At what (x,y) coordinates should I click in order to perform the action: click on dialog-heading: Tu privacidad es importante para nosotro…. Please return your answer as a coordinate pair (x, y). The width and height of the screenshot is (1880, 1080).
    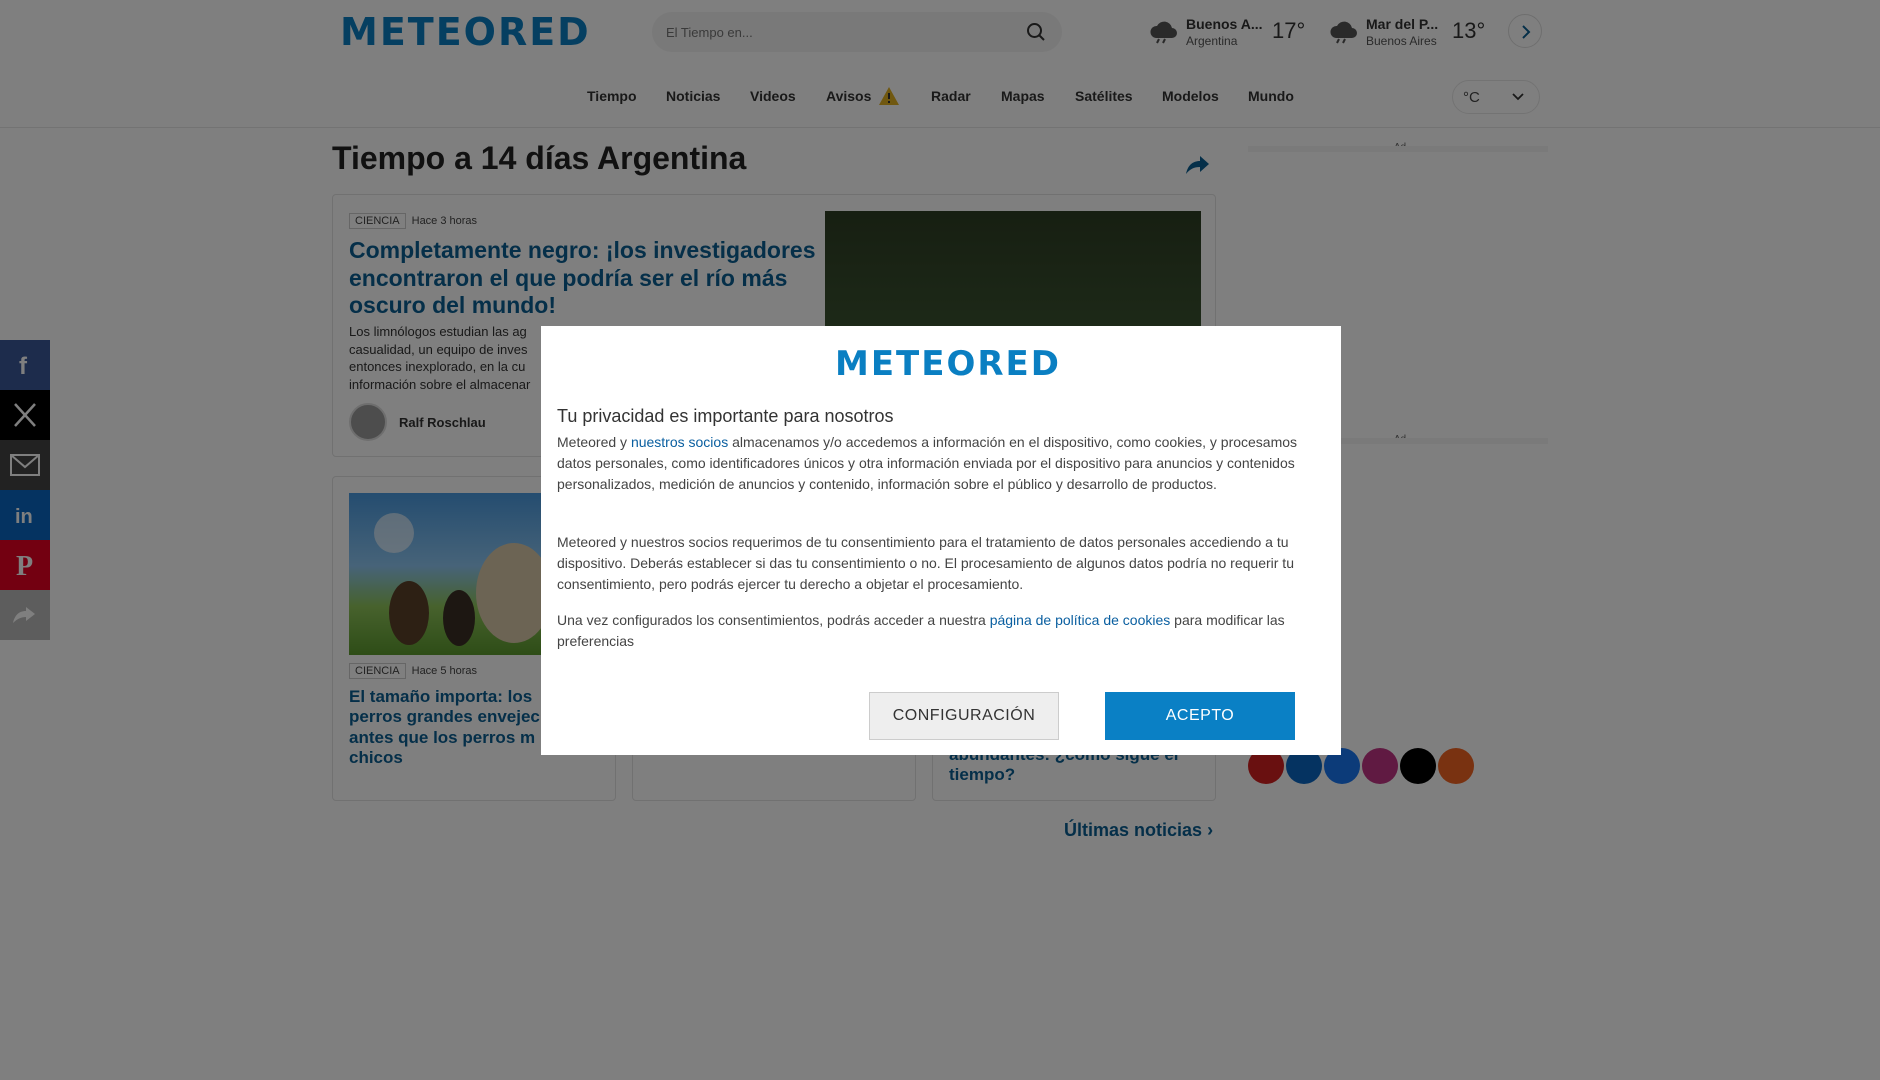
    Looking at the image, I should click on (725, 416).